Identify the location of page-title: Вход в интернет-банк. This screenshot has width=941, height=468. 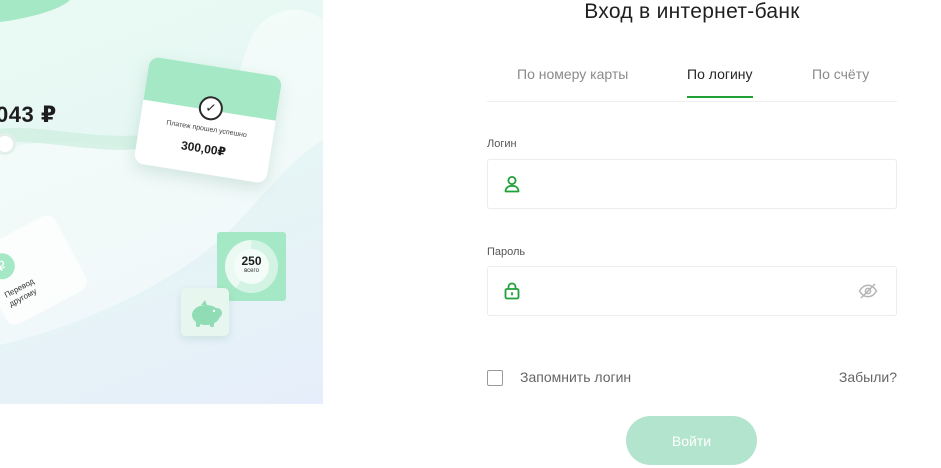
(692, 11).